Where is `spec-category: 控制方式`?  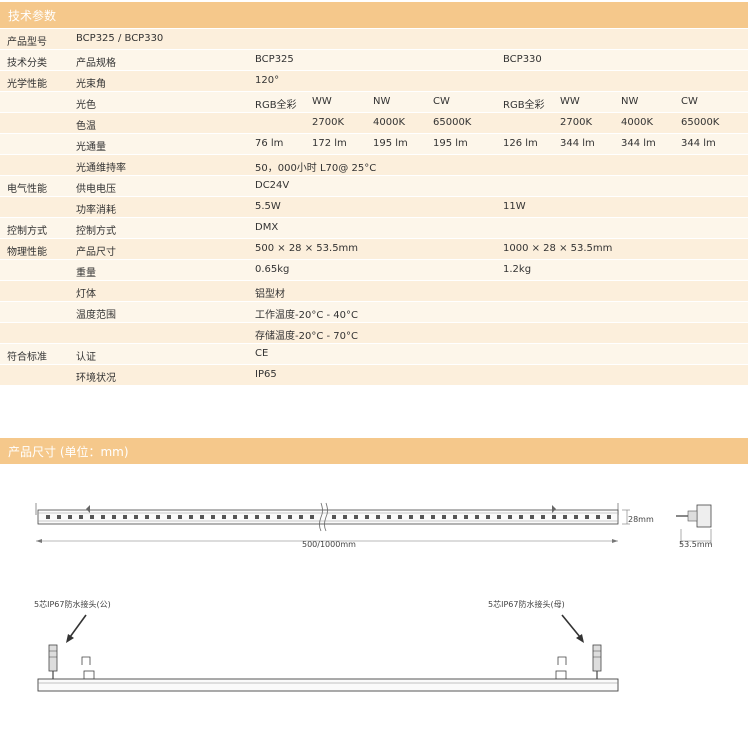
spec-category: 控制方式 is located at coordinates (27, 231).